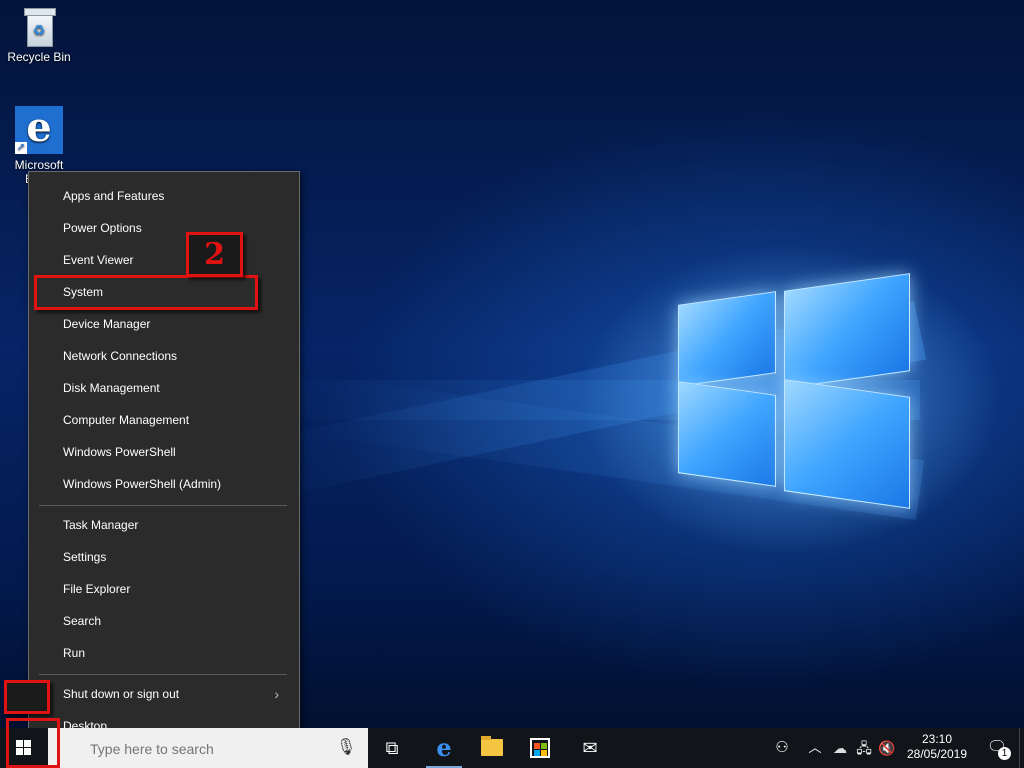  I want to click on task-view-icon: ⧉, so click(392, 748).